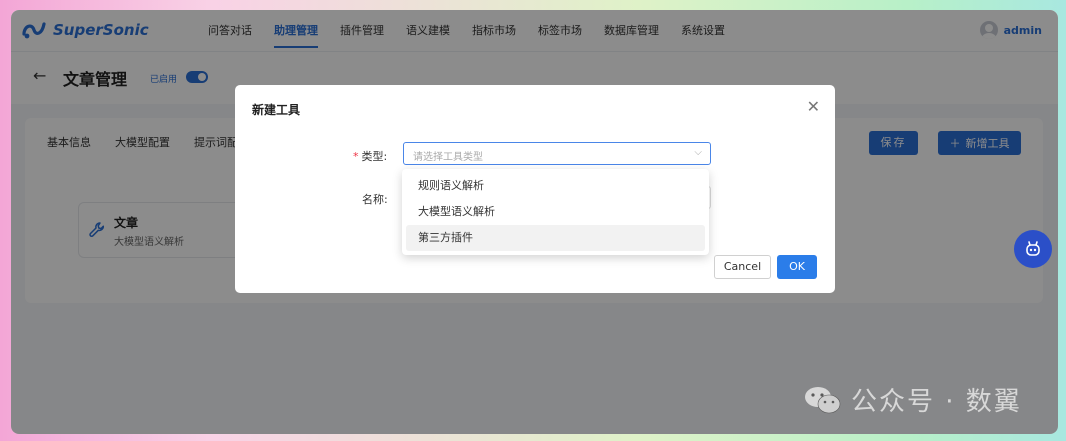  I want to click on tool-type-dropdown: 规则语义解析 大模型语义解析 第三方插件, so click(555, 212).